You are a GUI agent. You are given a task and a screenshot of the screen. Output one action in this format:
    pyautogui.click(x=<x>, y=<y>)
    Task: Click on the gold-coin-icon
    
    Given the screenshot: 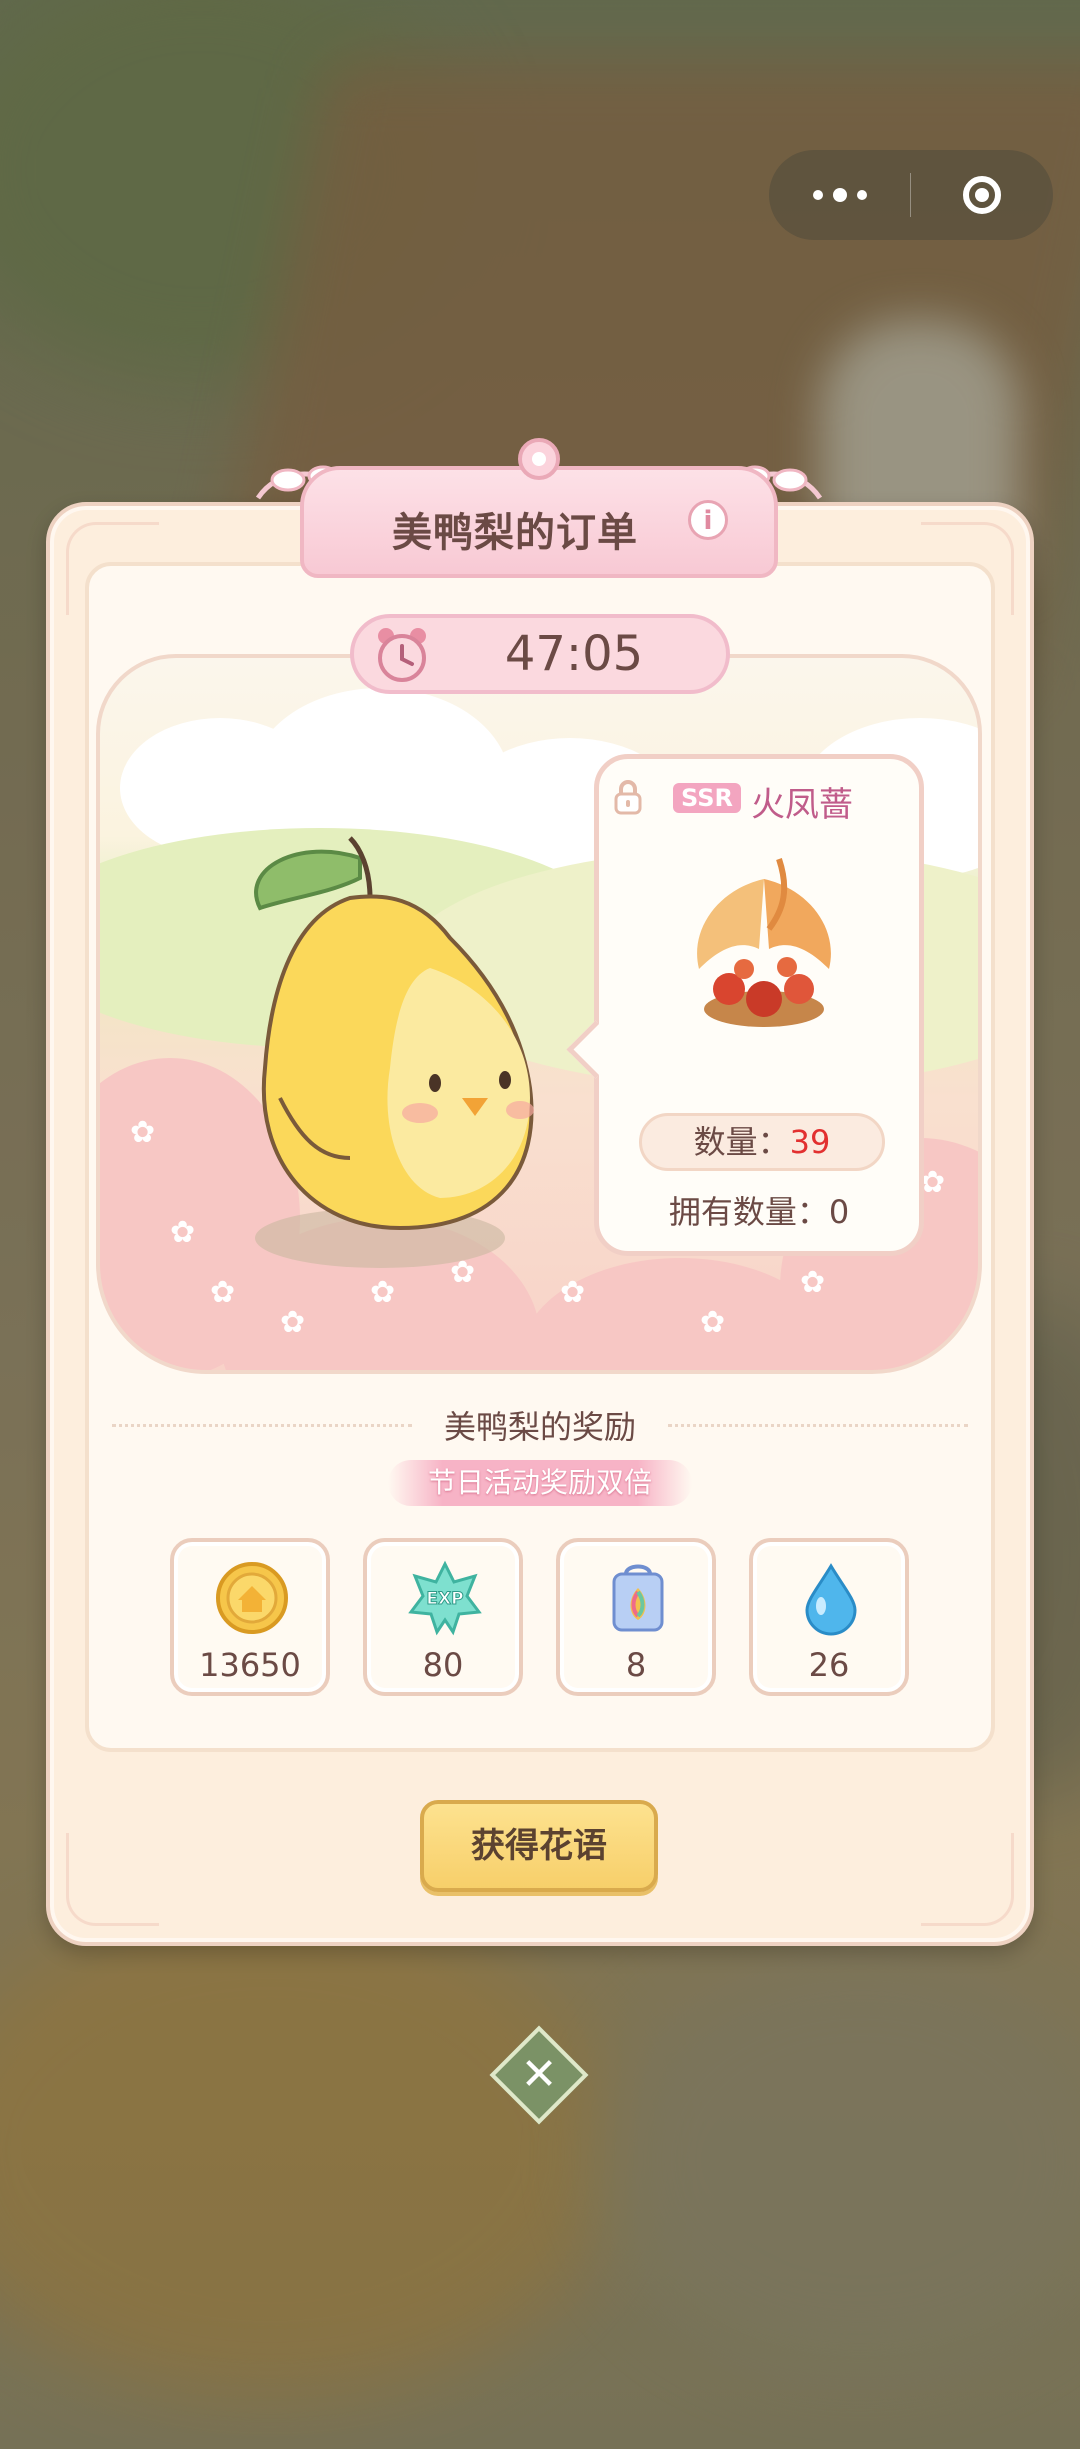 What is the action you would take?
    pyautogui.click(x=252, y=1598)
    